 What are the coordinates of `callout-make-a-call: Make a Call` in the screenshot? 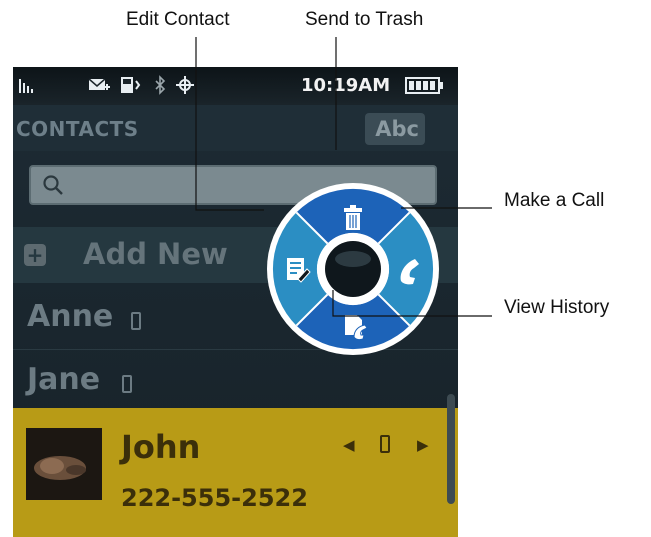 It's located at (554, 200).